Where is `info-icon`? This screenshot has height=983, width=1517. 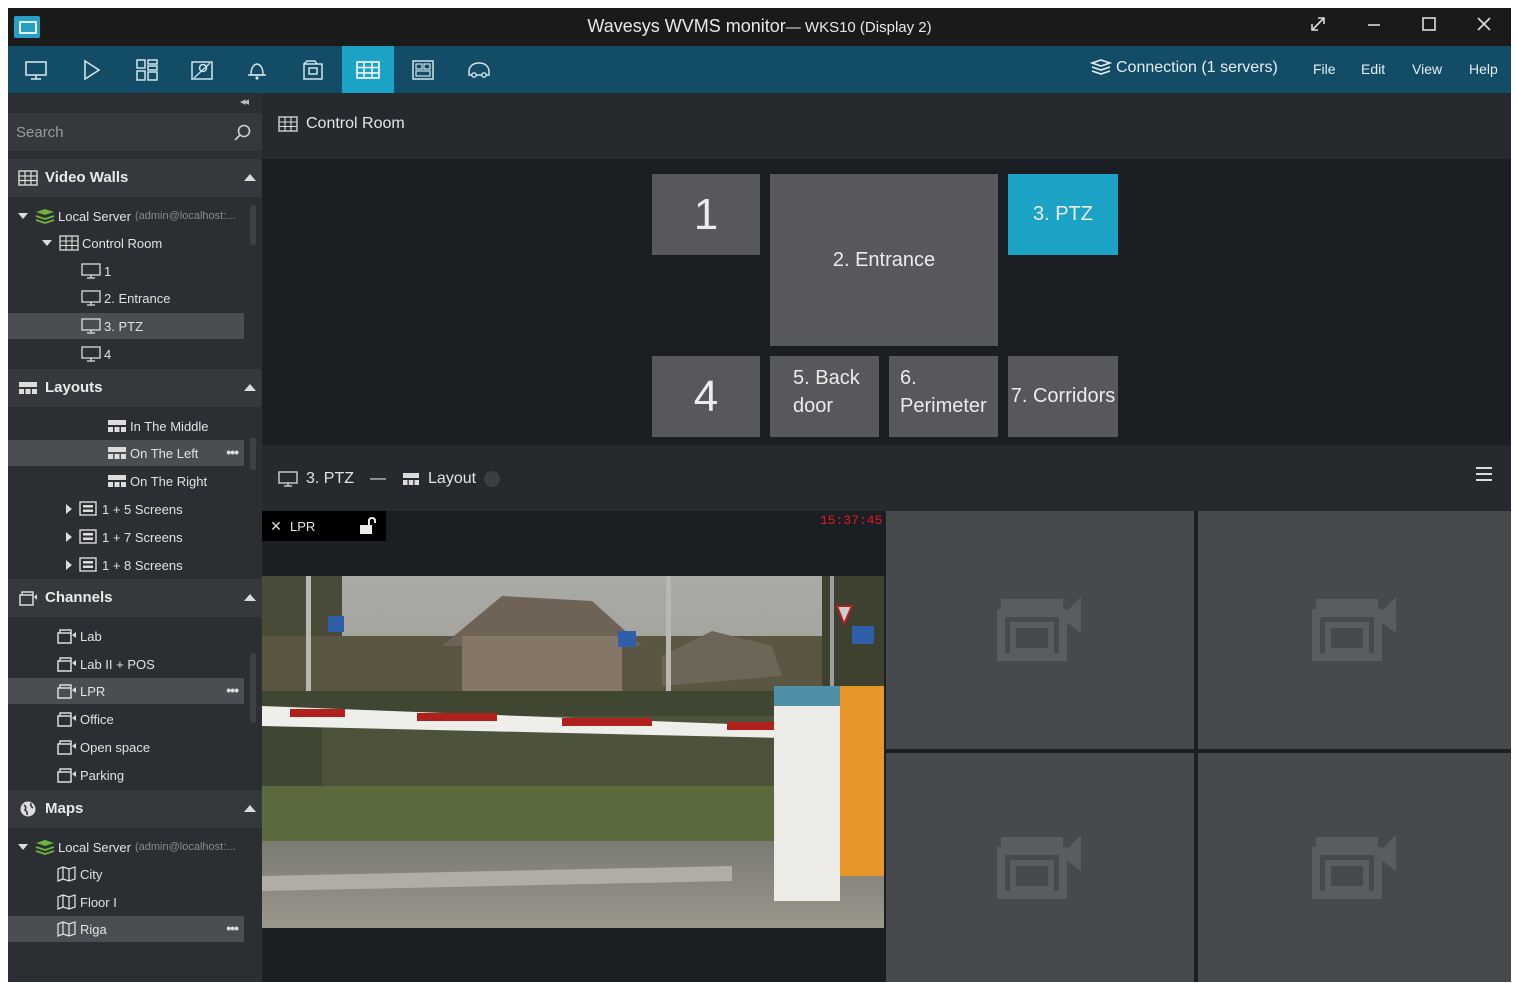
info-icon is located at coordinates (492, 479).